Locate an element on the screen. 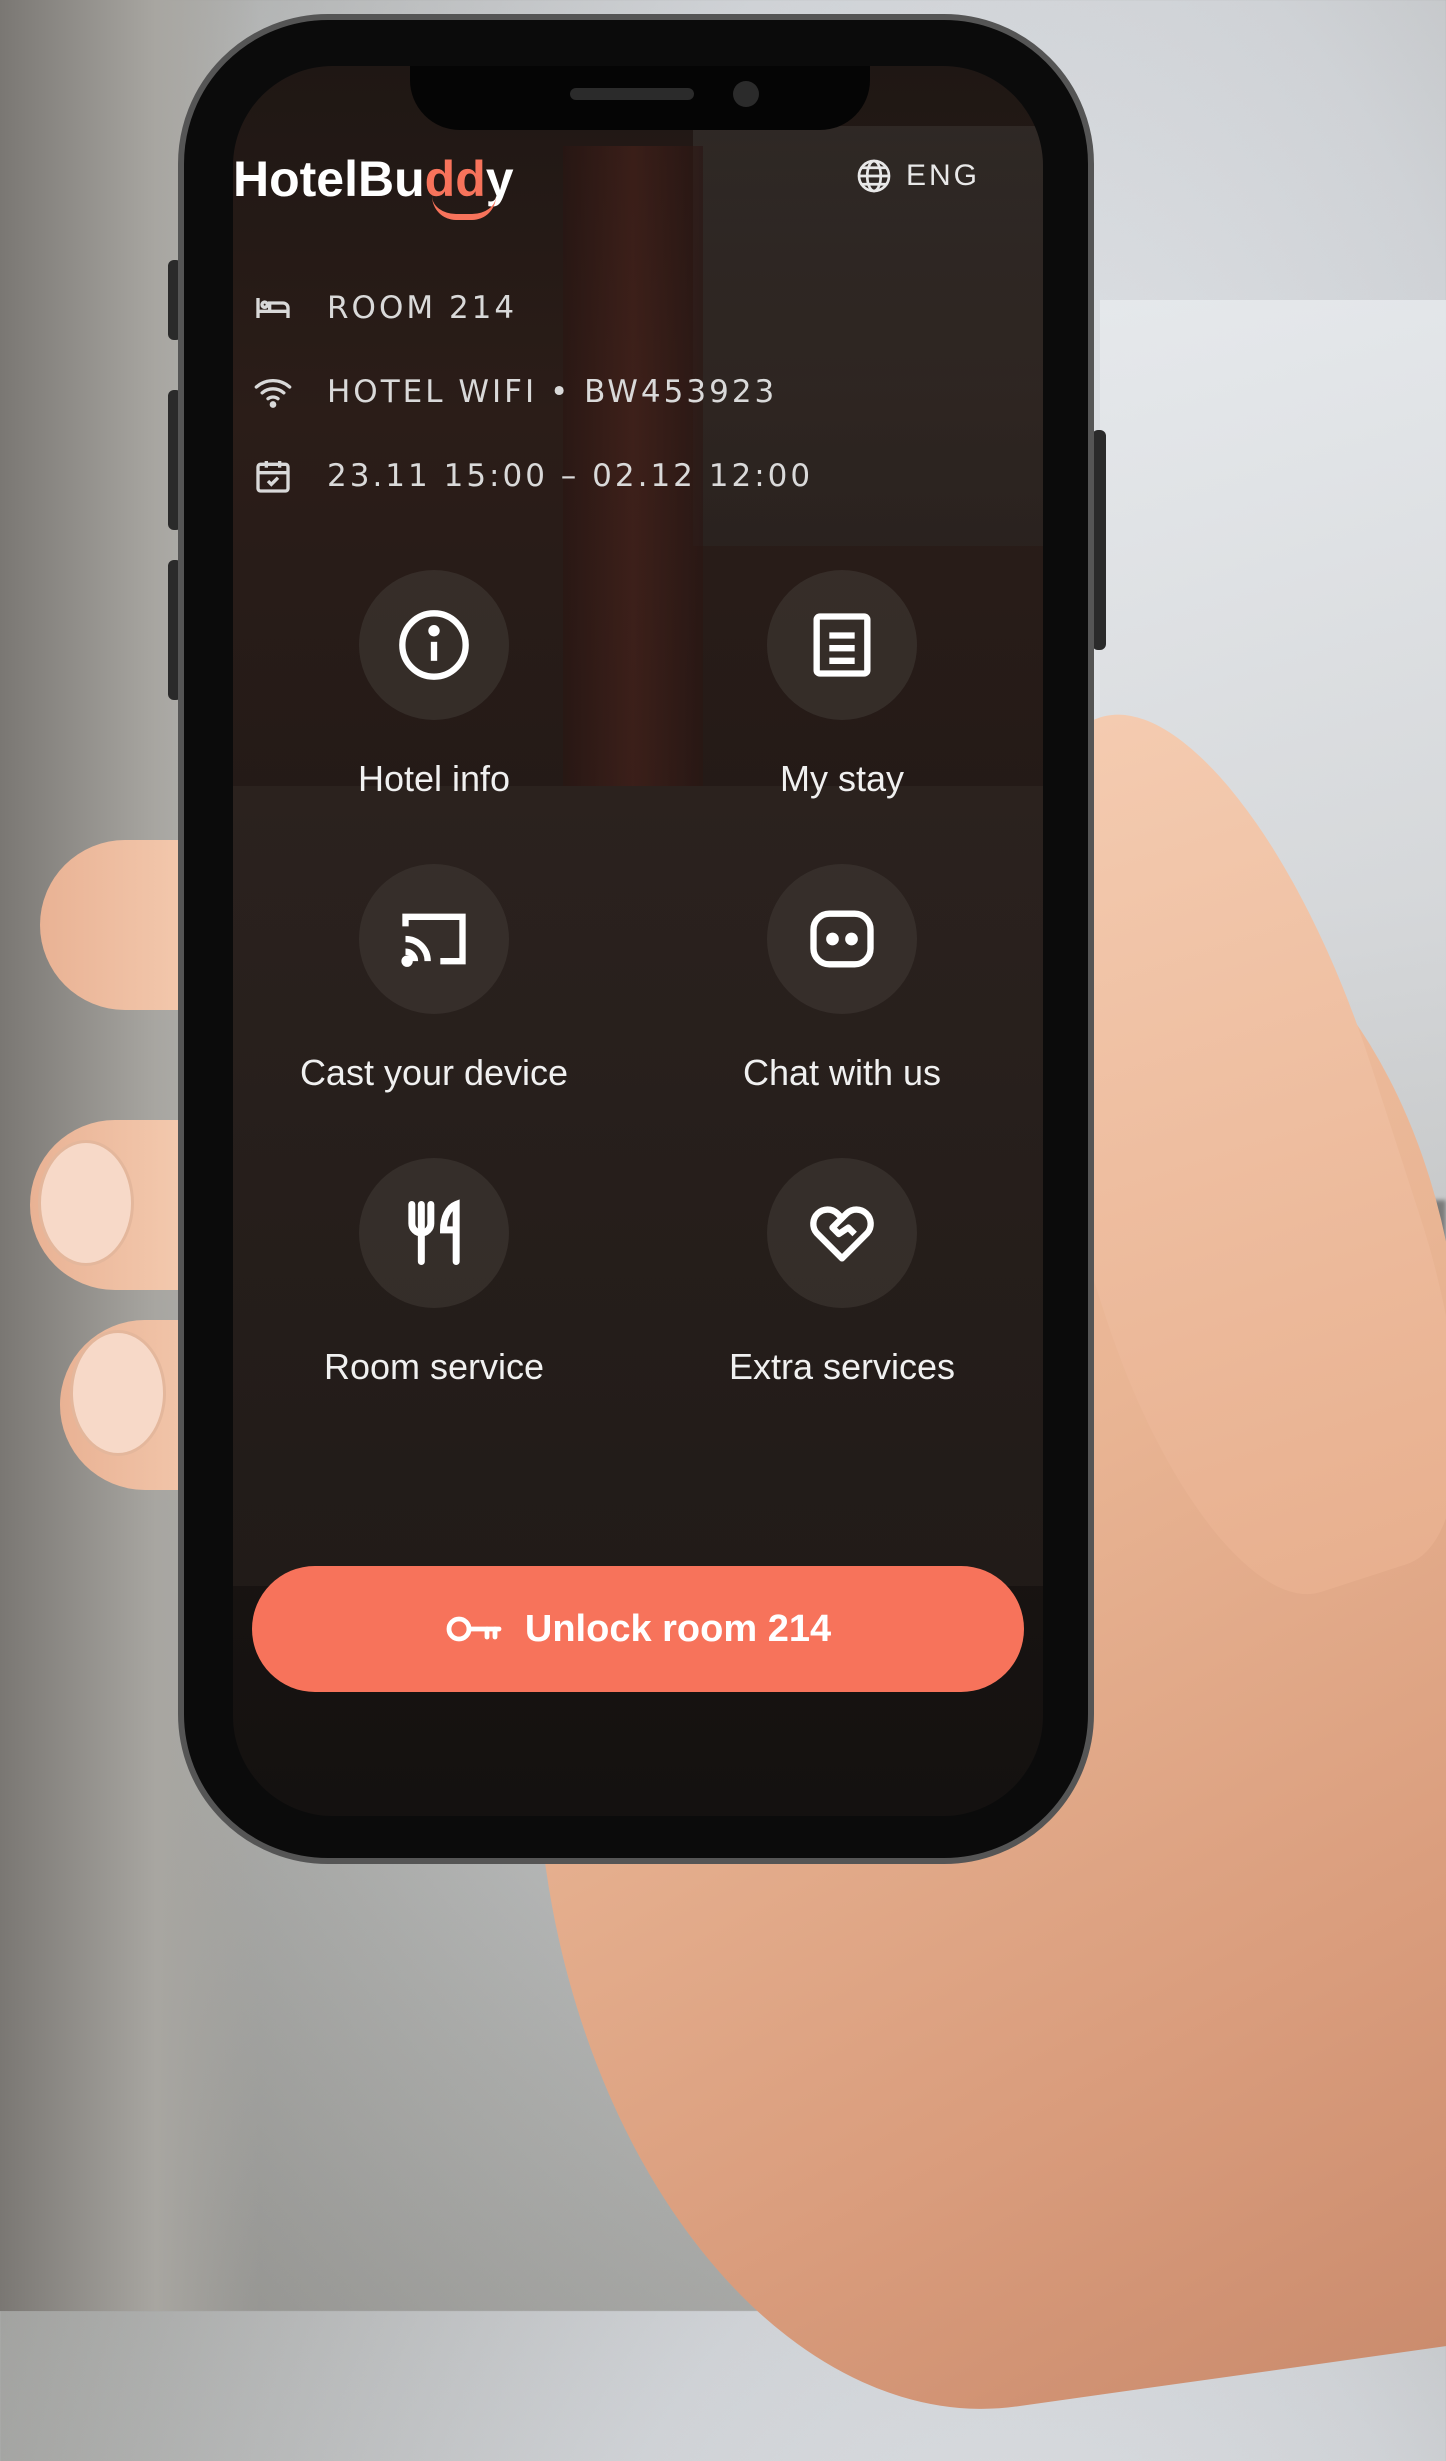  room-label: ROOM 214 is located at coordinates (422, 308).